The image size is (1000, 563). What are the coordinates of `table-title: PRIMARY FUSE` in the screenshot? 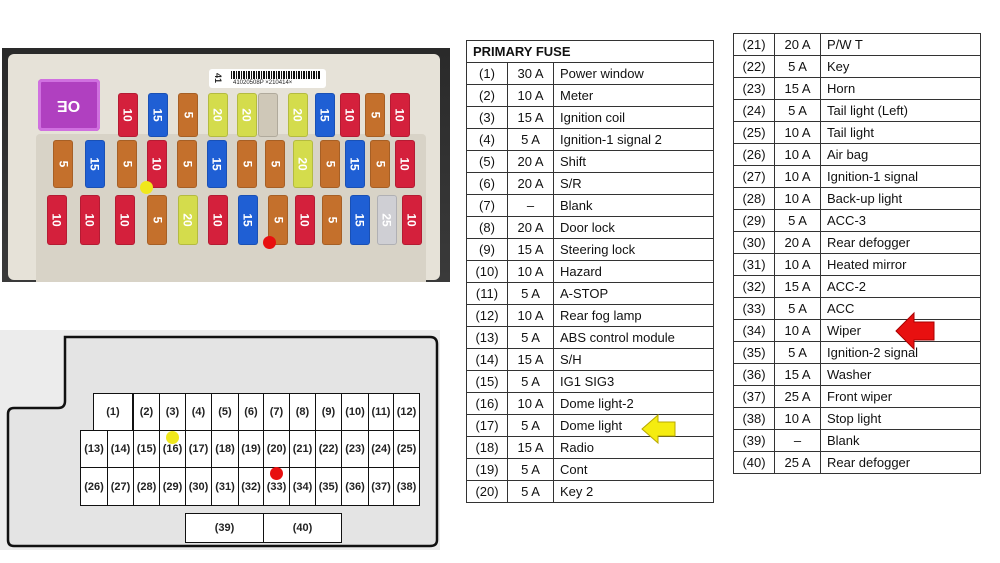 It's located at (590, 51).